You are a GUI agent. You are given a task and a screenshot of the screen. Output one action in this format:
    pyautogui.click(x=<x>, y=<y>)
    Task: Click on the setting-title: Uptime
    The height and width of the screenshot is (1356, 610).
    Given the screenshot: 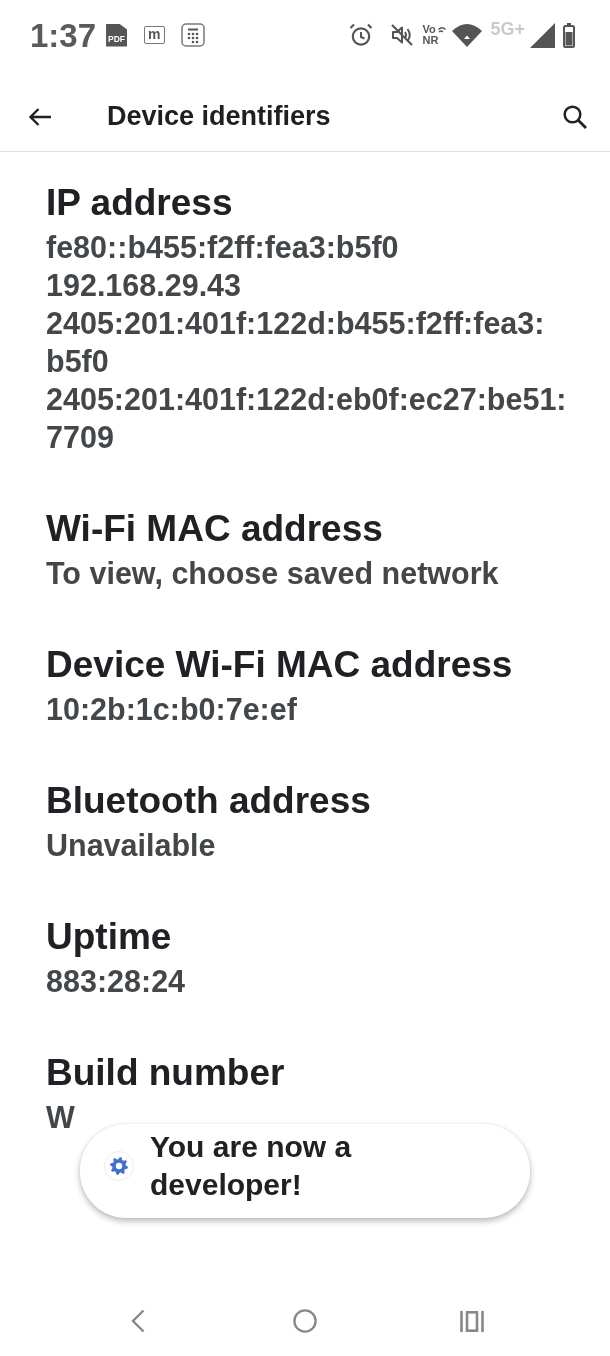 What is the action you would take?
    pyautogui.click(x=109, y=937)
    